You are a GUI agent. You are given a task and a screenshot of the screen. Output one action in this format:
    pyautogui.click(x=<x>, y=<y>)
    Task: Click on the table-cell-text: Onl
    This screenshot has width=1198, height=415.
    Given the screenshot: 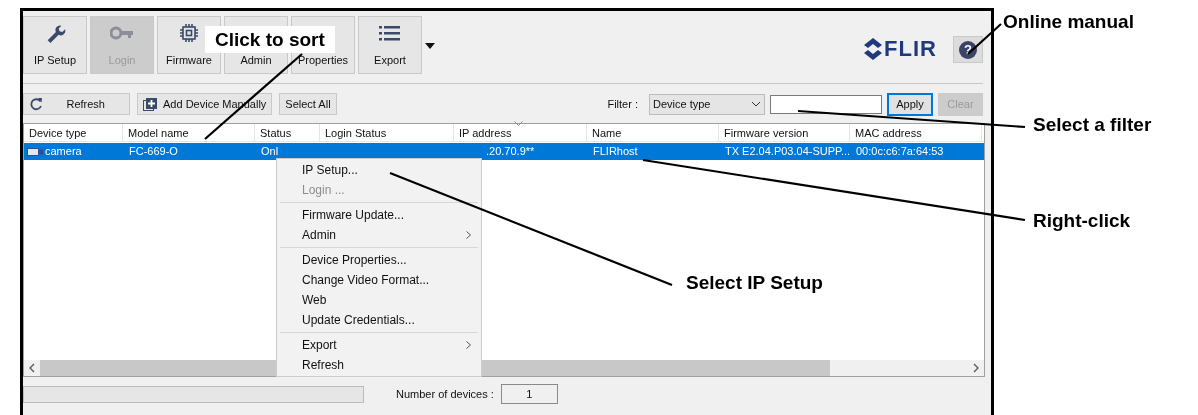 What is the action you would take?
    pyautogui.click(x=270, y=152)
    